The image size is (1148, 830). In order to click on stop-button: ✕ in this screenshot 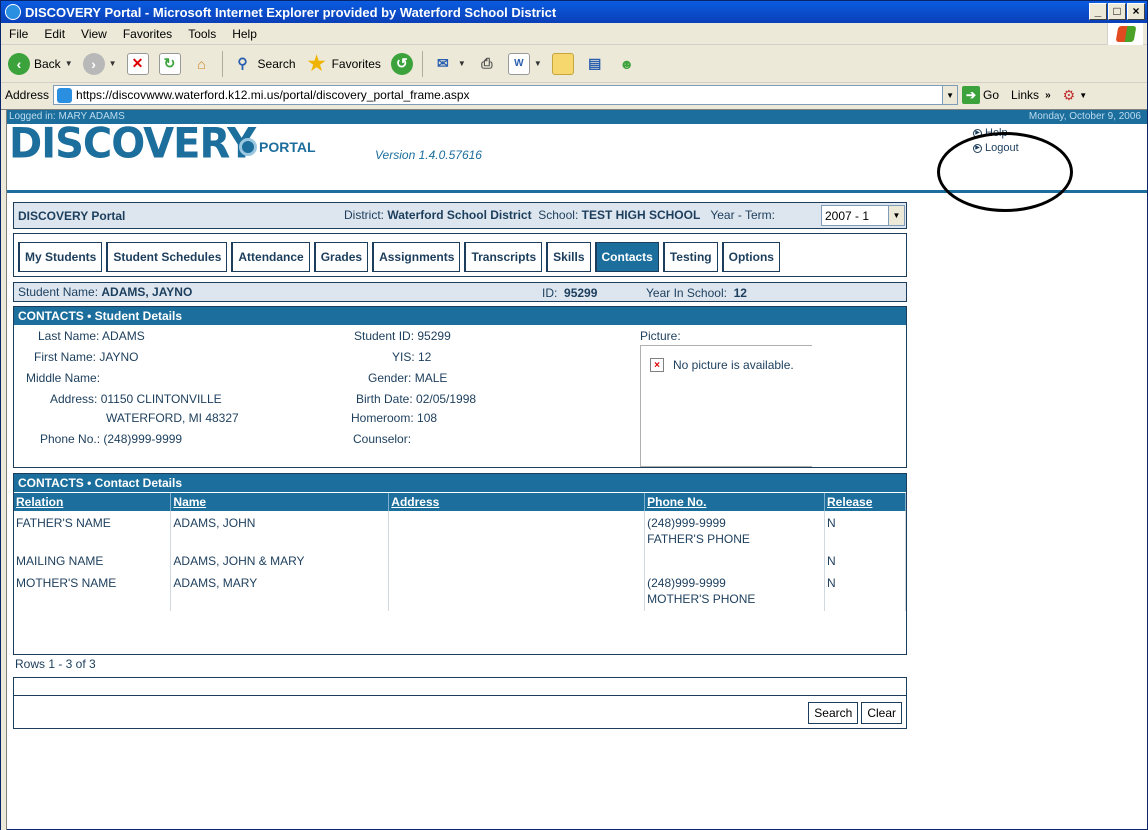, I will do `click(138, 64)`.